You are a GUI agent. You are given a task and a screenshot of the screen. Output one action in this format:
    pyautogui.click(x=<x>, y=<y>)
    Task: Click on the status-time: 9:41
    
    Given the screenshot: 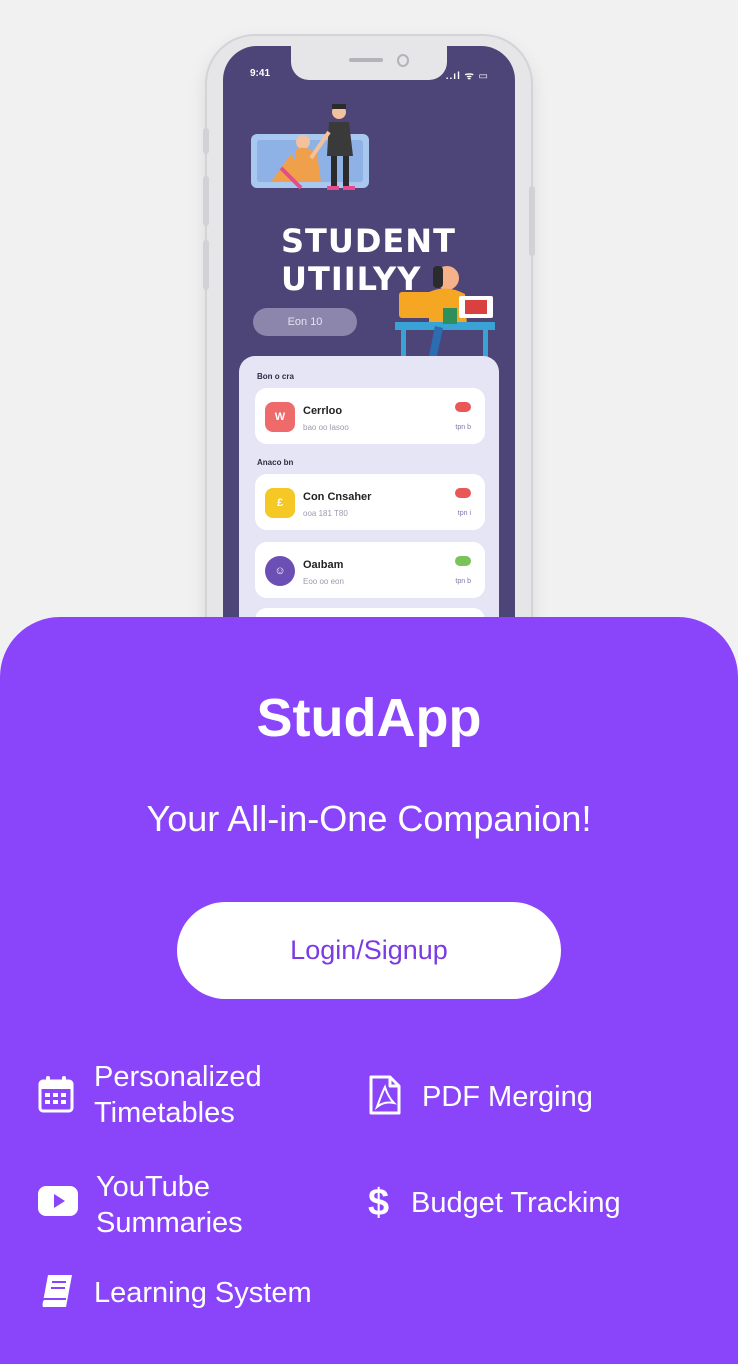 What is the action you would take?
    pyautogui.click(x=260, y=73)
    